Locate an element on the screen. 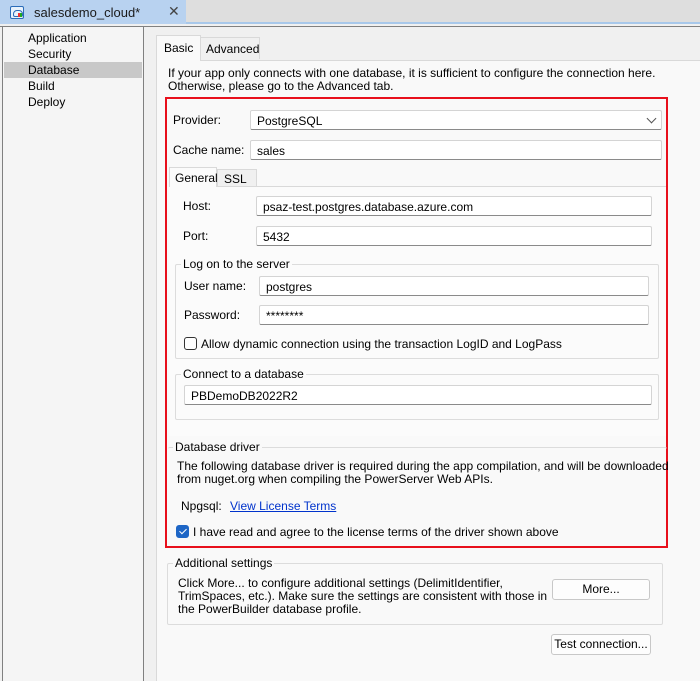 This screenshot has height=681, width=700. cache-name-label: Cache name: is located at coordinates (209, 150).